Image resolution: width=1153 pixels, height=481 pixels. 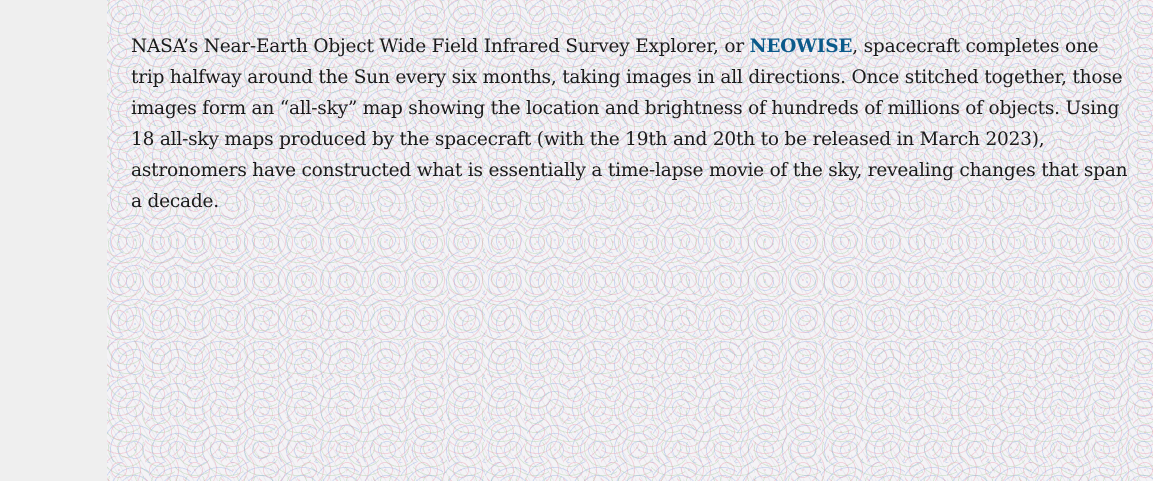 What do you see at coordinates (53, 240) in the screenshot?
I see `left-gutter` at bounding box center [53, 240].